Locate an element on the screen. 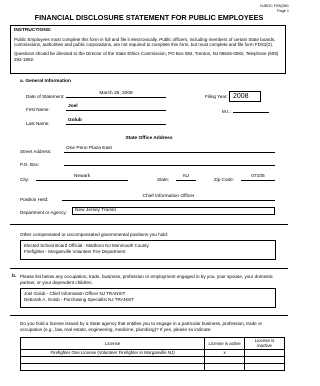 This screenshot has height=386, width=320. date-field: March 25, 2008 is located at coordinates (116, 94).